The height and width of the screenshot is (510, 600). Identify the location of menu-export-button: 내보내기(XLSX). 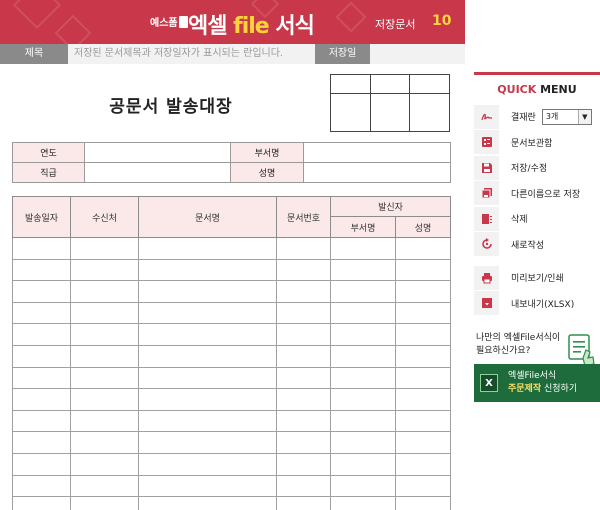
(537, 304).